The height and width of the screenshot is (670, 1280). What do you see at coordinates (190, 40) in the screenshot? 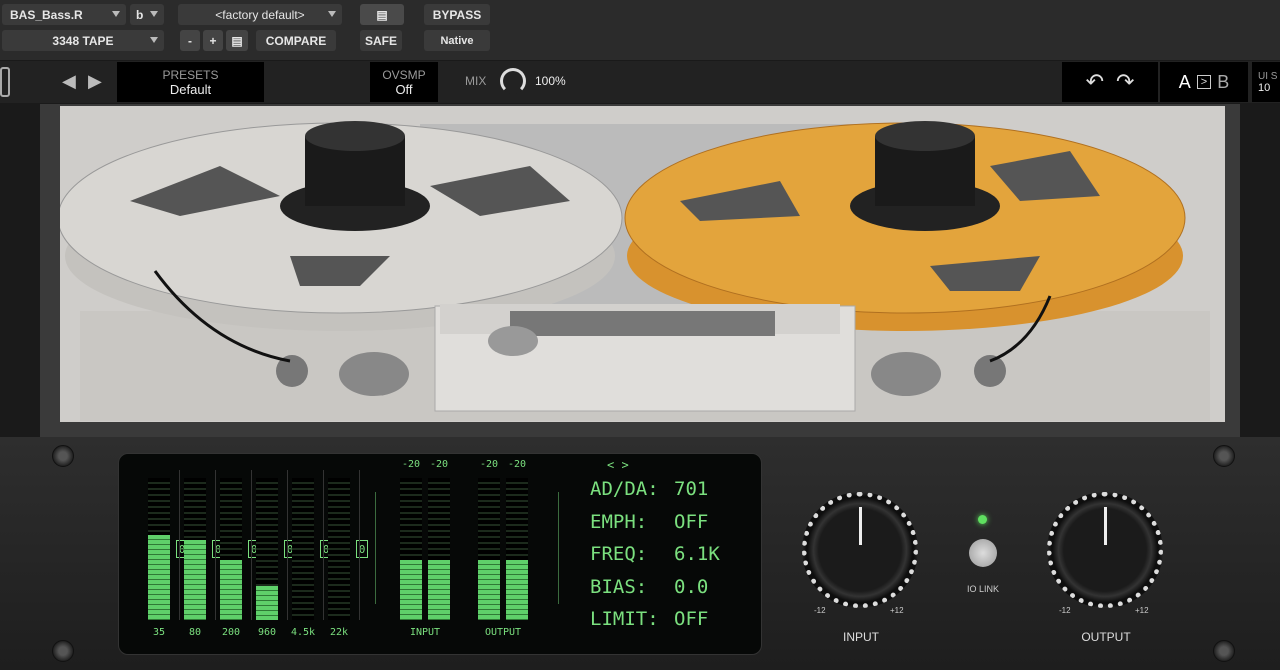
I see `preset-prev-button: -` at bounding box center [190, 40].